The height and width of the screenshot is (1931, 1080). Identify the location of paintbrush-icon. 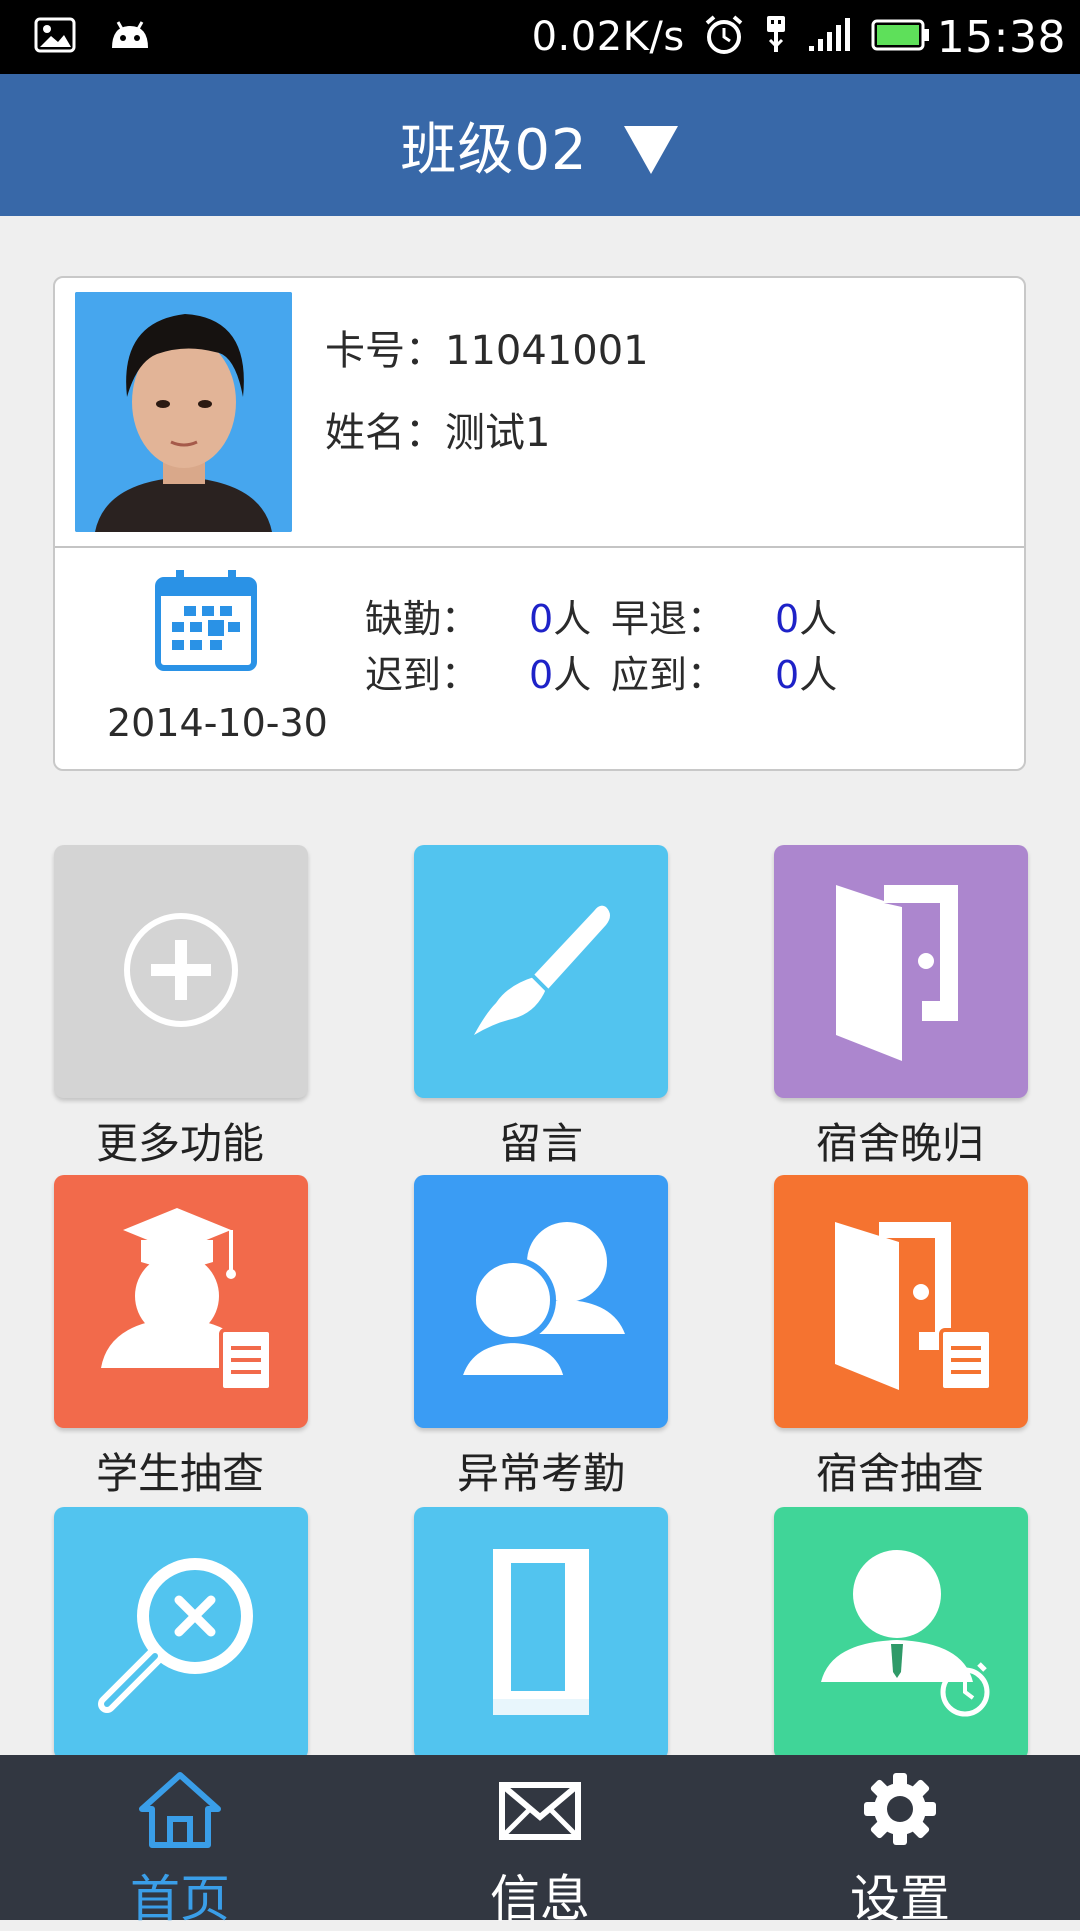
(541, 972).